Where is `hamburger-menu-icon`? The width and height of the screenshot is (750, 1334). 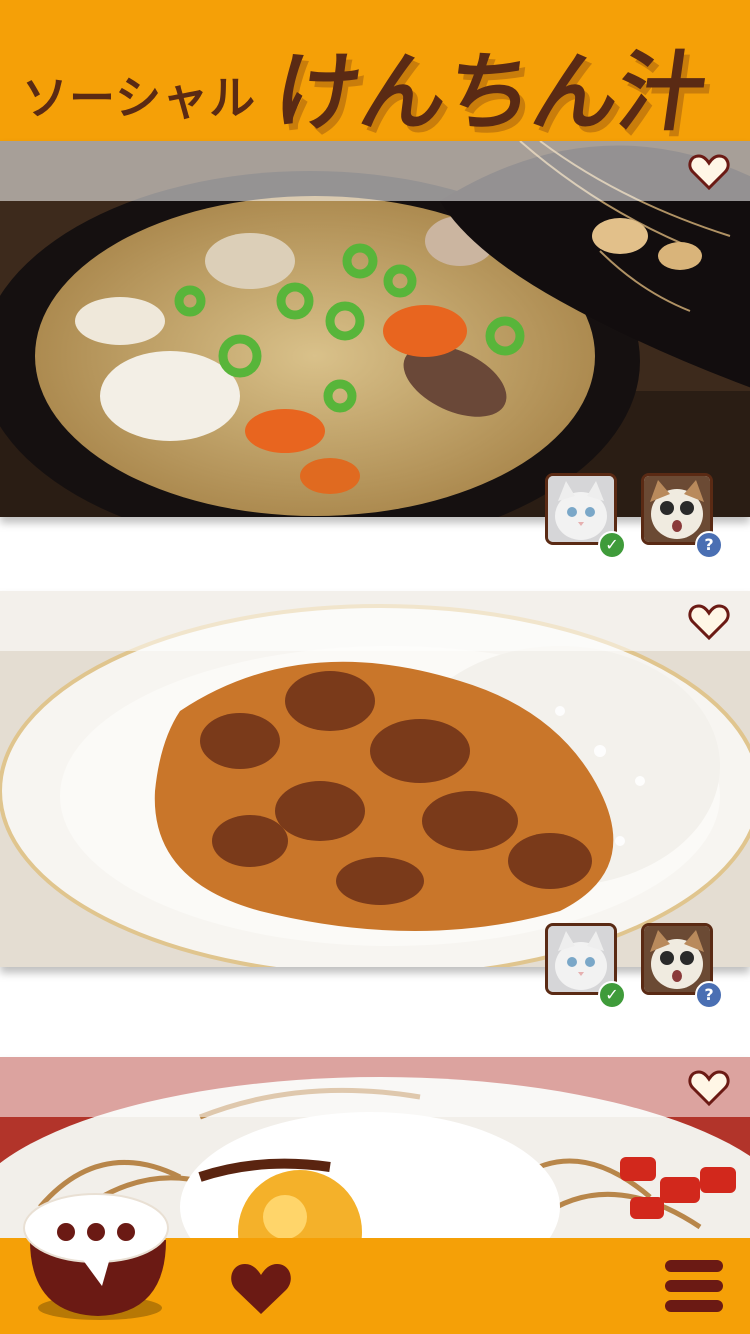
hamburger-menu-icon is located at coordinates (694, 1266).